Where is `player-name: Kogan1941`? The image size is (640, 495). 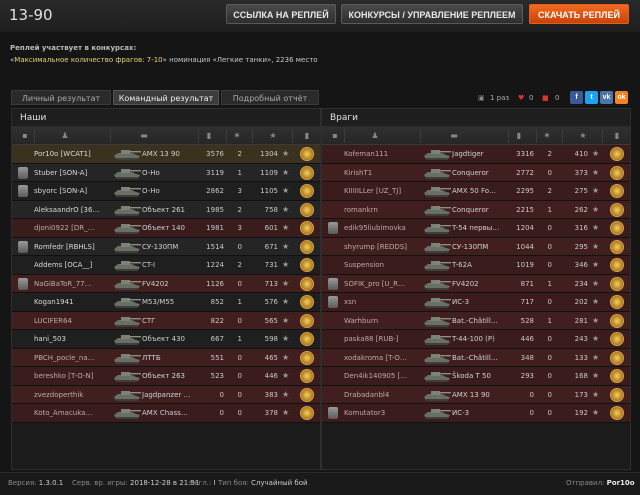
player-name: Kogan1941 is located at coordinates (72, 302).